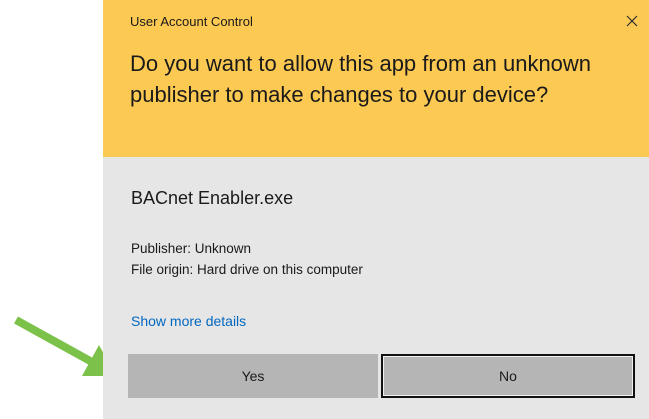 This screenshot has height=419, width=649. Describe the element at coordinates (191, 21) in the screenshot. I see `window-title: User Account Control` at that location.